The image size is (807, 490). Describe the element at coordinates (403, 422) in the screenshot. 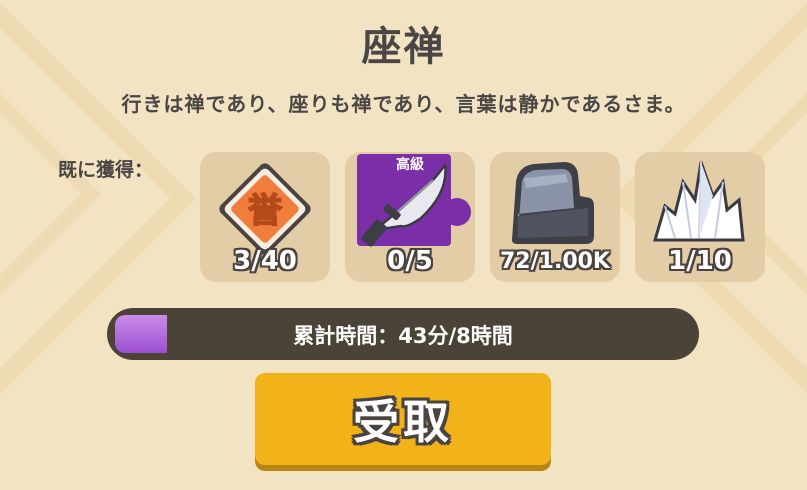

I see `claim-button-label: 受取` at that location.